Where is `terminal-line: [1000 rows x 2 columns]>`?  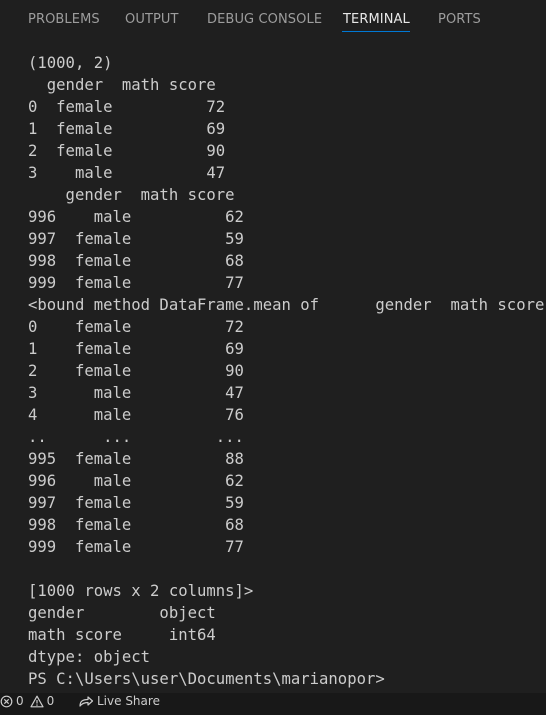 terminal-line: [1000 rows x 2 columns]> is located at coordinates (141, 591).